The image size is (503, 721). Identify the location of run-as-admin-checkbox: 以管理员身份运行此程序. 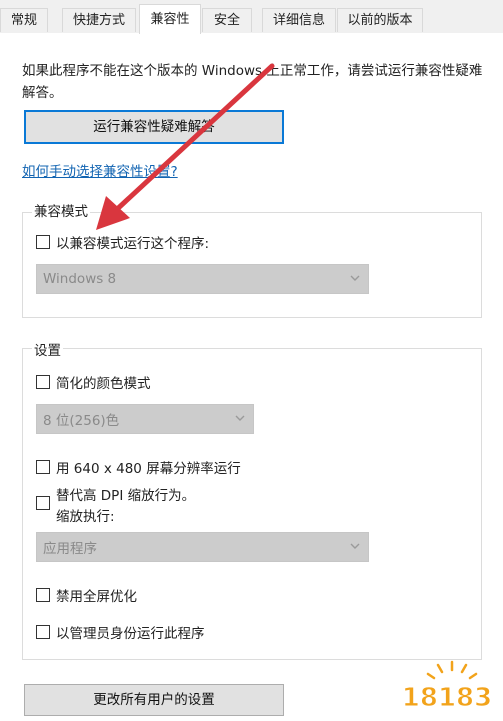
(120, 632).